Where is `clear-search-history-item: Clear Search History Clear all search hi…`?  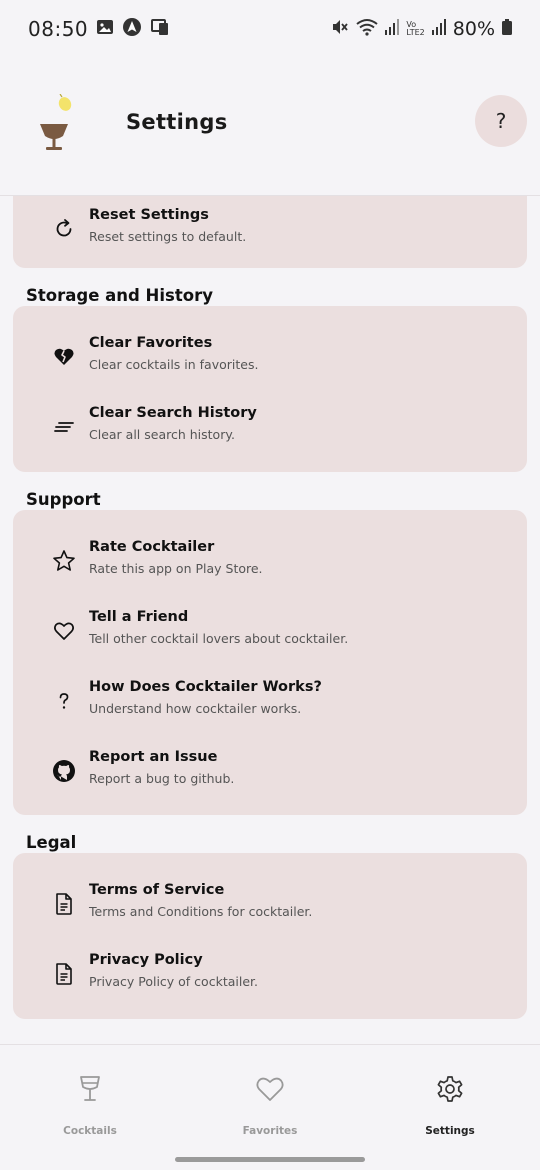
clear-search-history-item: Clear Search History Clear all search hi… is located at coordinates (270, 430).